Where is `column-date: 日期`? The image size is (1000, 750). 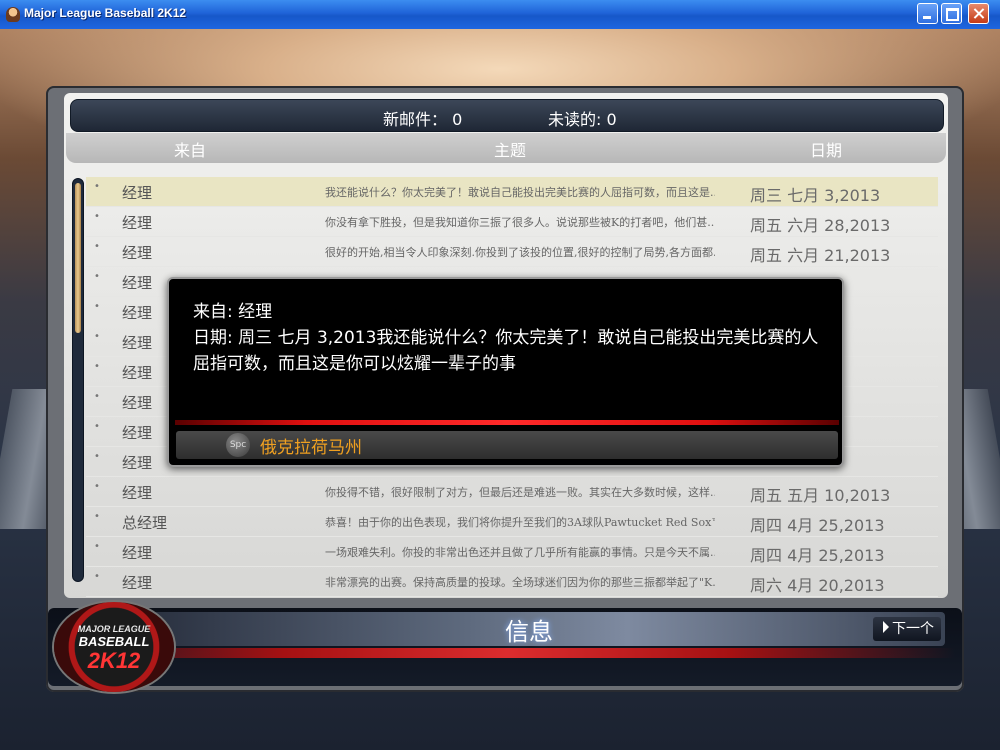
column-date: 日期 is located at coordinates (826, 149).